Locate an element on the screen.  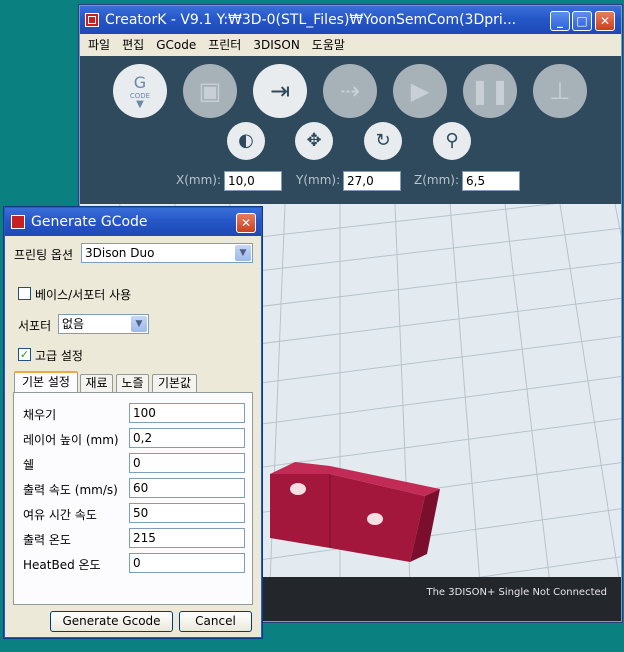
connect-button: ⇥ is located at coordinates (280, 91).